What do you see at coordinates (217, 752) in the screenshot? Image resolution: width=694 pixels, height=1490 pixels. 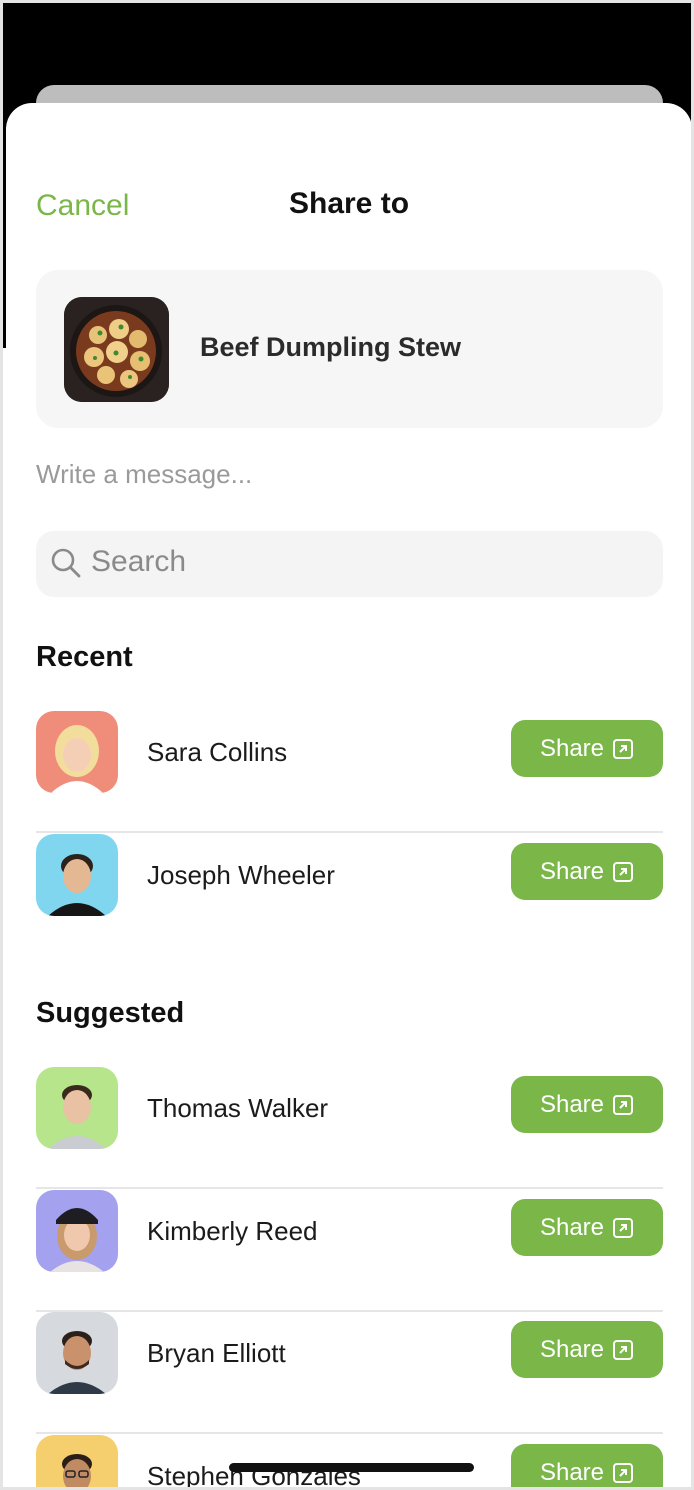 I see `person-name: Sara Collins` at bounding box center [217, 752].